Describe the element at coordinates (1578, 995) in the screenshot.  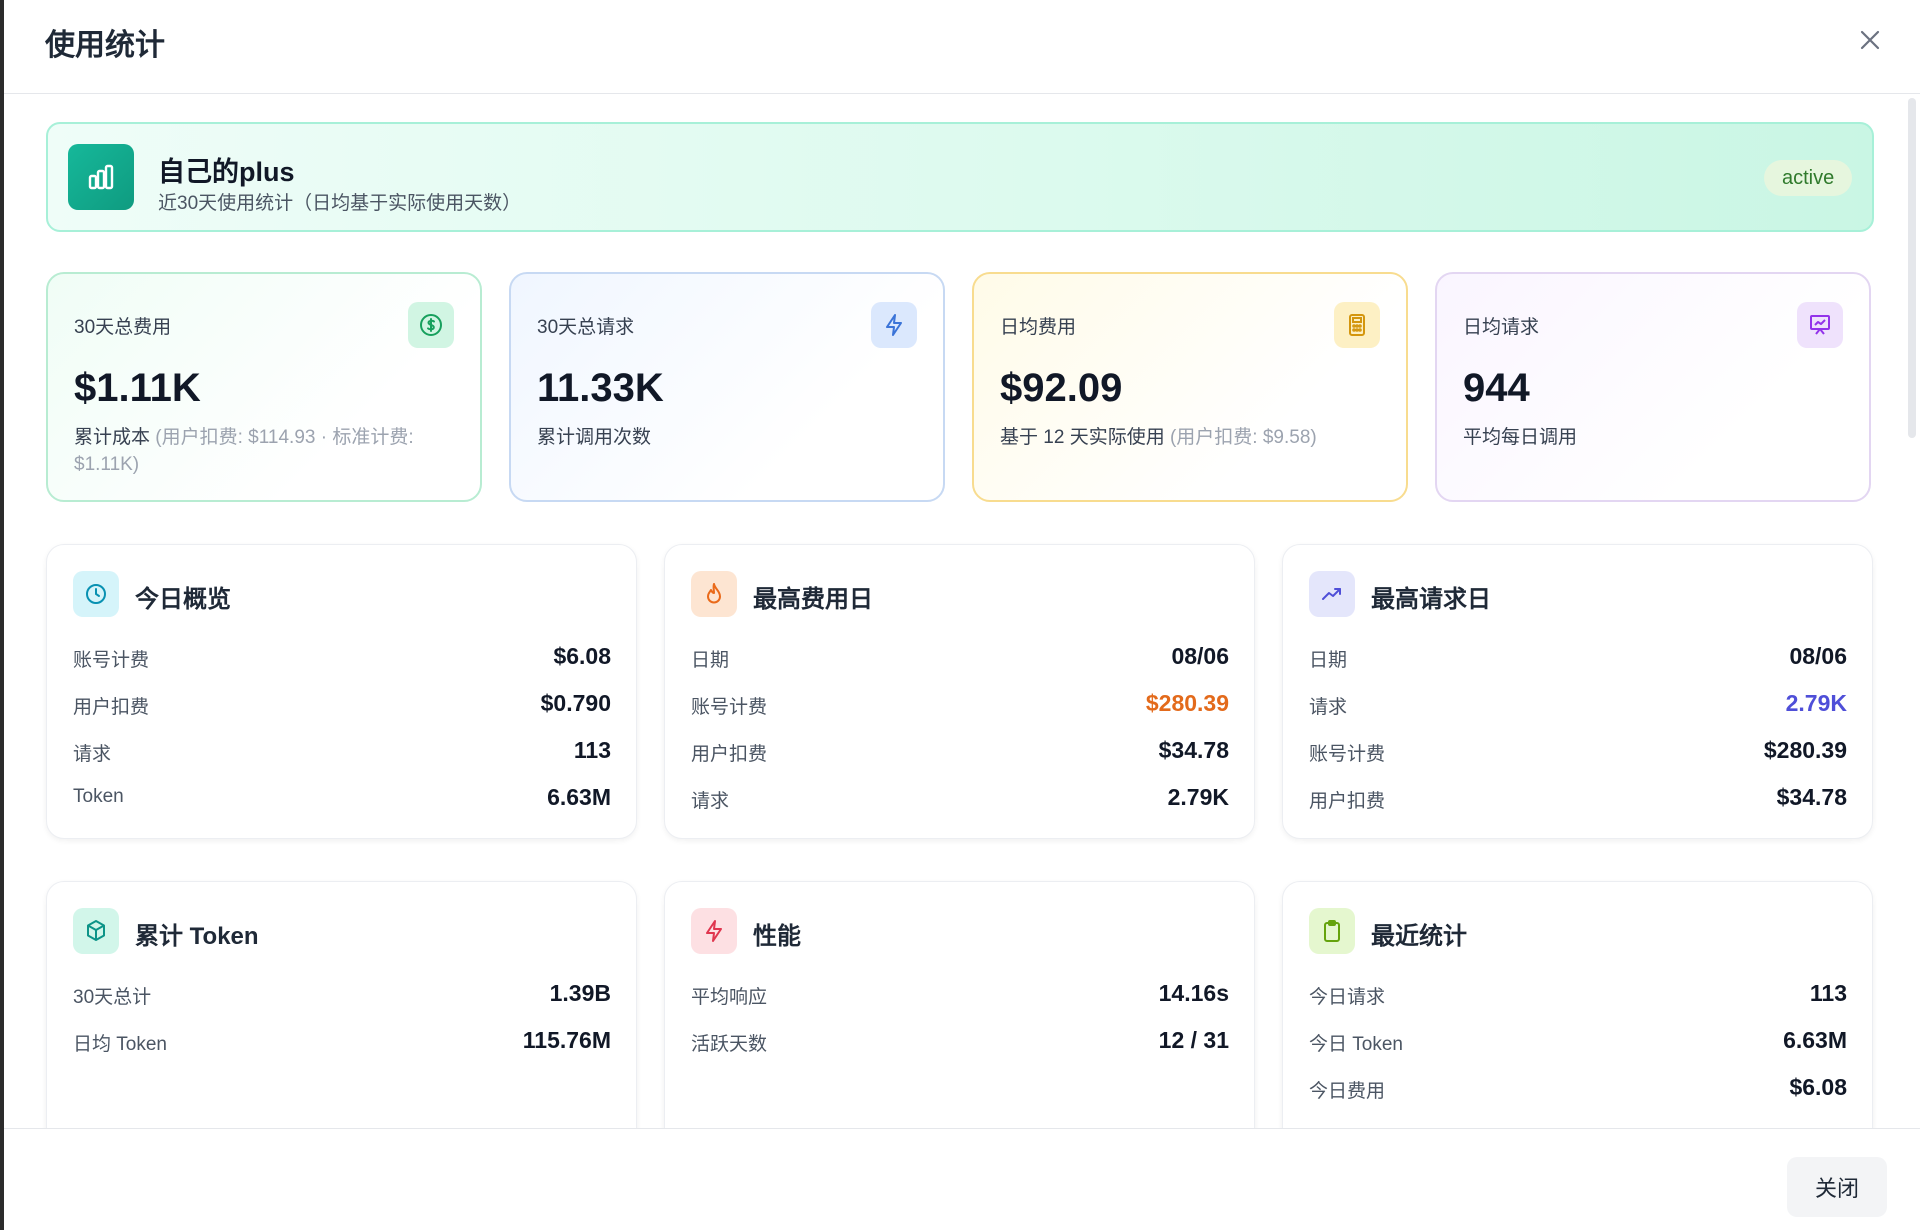
I see `card-row: 今日请求 113` at that location.